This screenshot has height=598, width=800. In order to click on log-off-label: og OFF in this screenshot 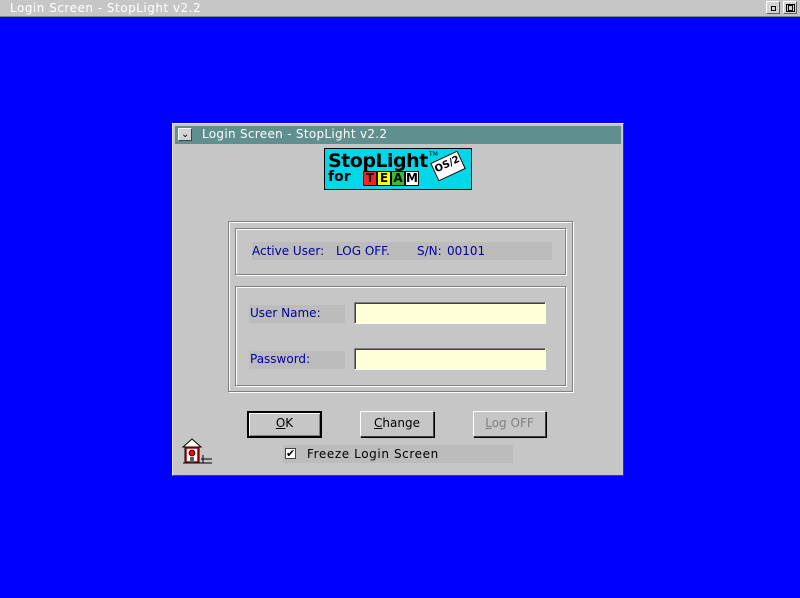, I will do `click(512, 423)`.